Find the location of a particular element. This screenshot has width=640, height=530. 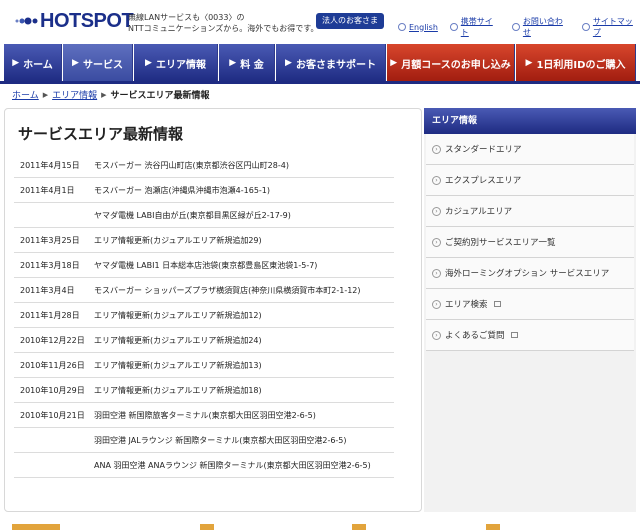

news-text: エリア情報更新(カジュアルエリア新規追加24) is located at coordinates (178, 340).